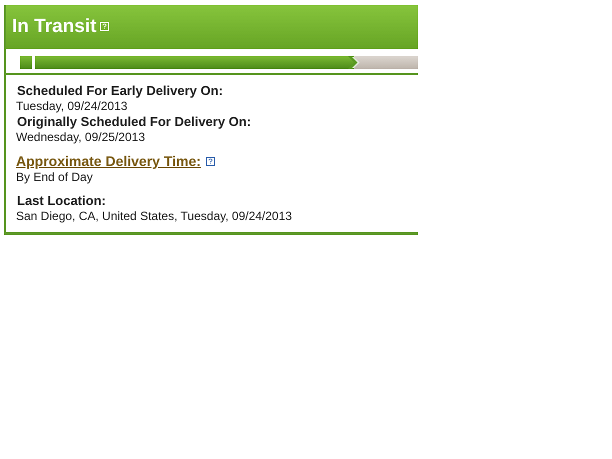  I want to click on field-value: By End of Day, so click(55, 177).